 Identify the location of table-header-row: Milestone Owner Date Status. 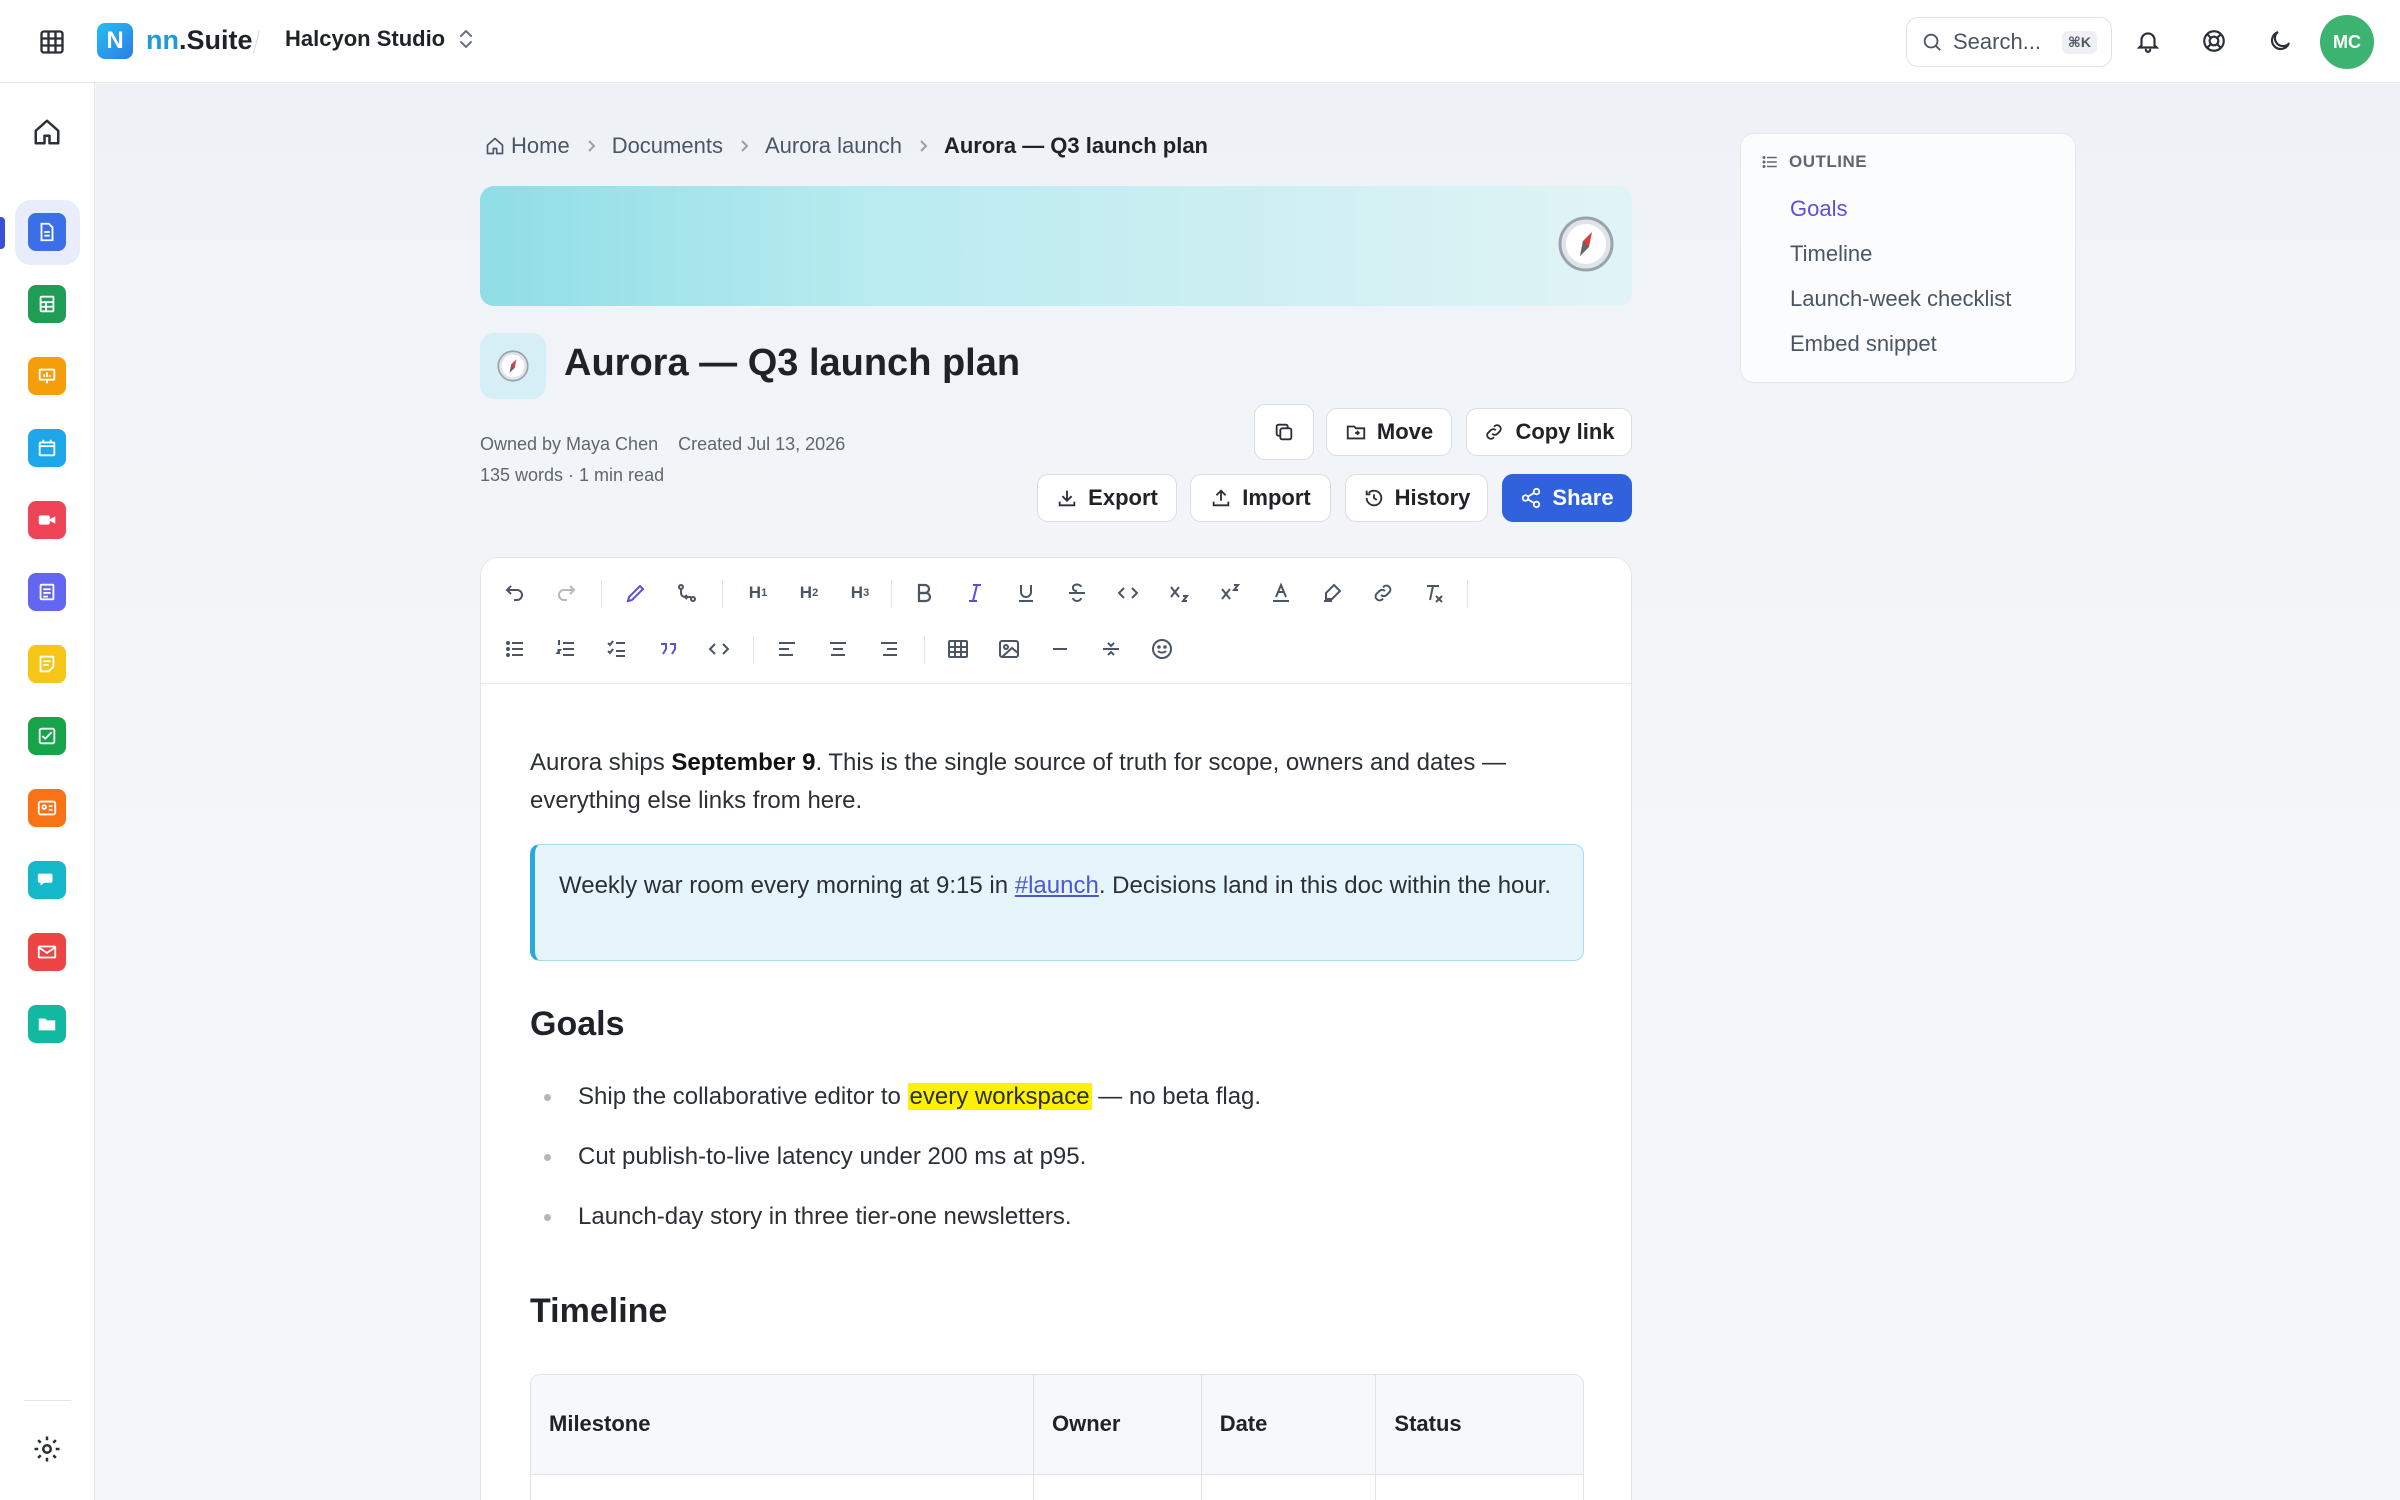
(1057, 1425).